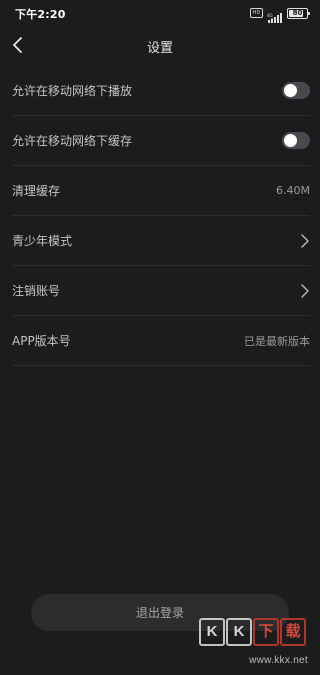 This screenshot has height=675, width=320. I want to click on signal-icon: 4G, so click(275, 15).